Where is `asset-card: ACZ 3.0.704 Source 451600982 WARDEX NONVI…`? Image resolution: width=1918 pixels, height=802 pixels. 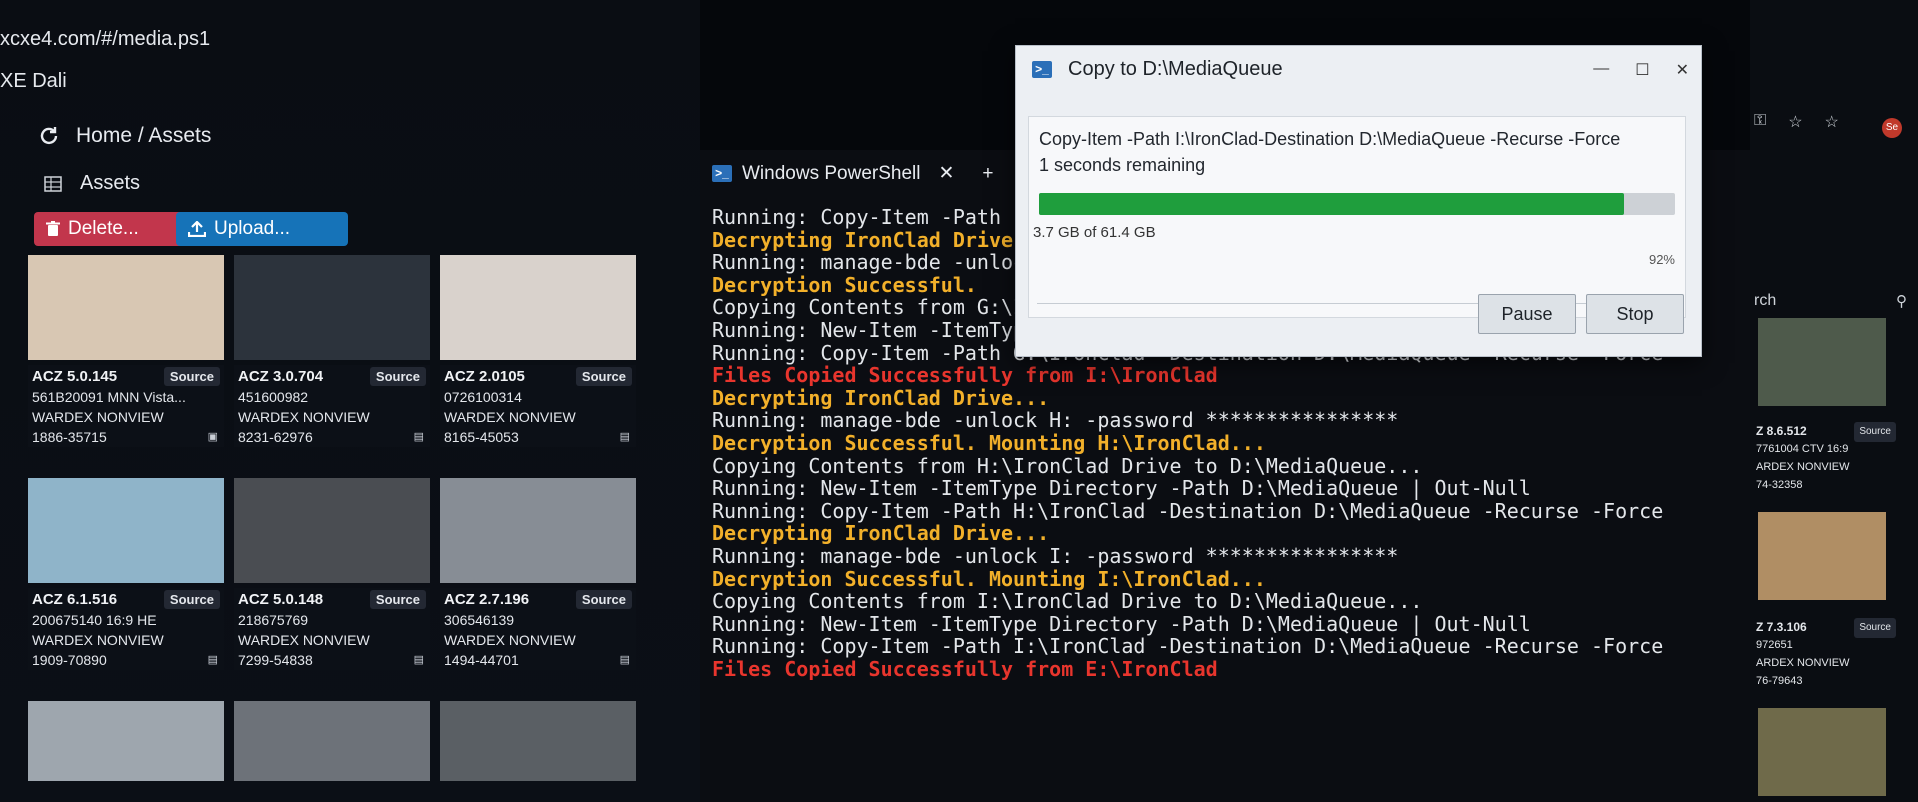
asset-card: ACZ 3.0.704 Source 451600982 WARDEX NONVI… is located at coordinates (332, 362).